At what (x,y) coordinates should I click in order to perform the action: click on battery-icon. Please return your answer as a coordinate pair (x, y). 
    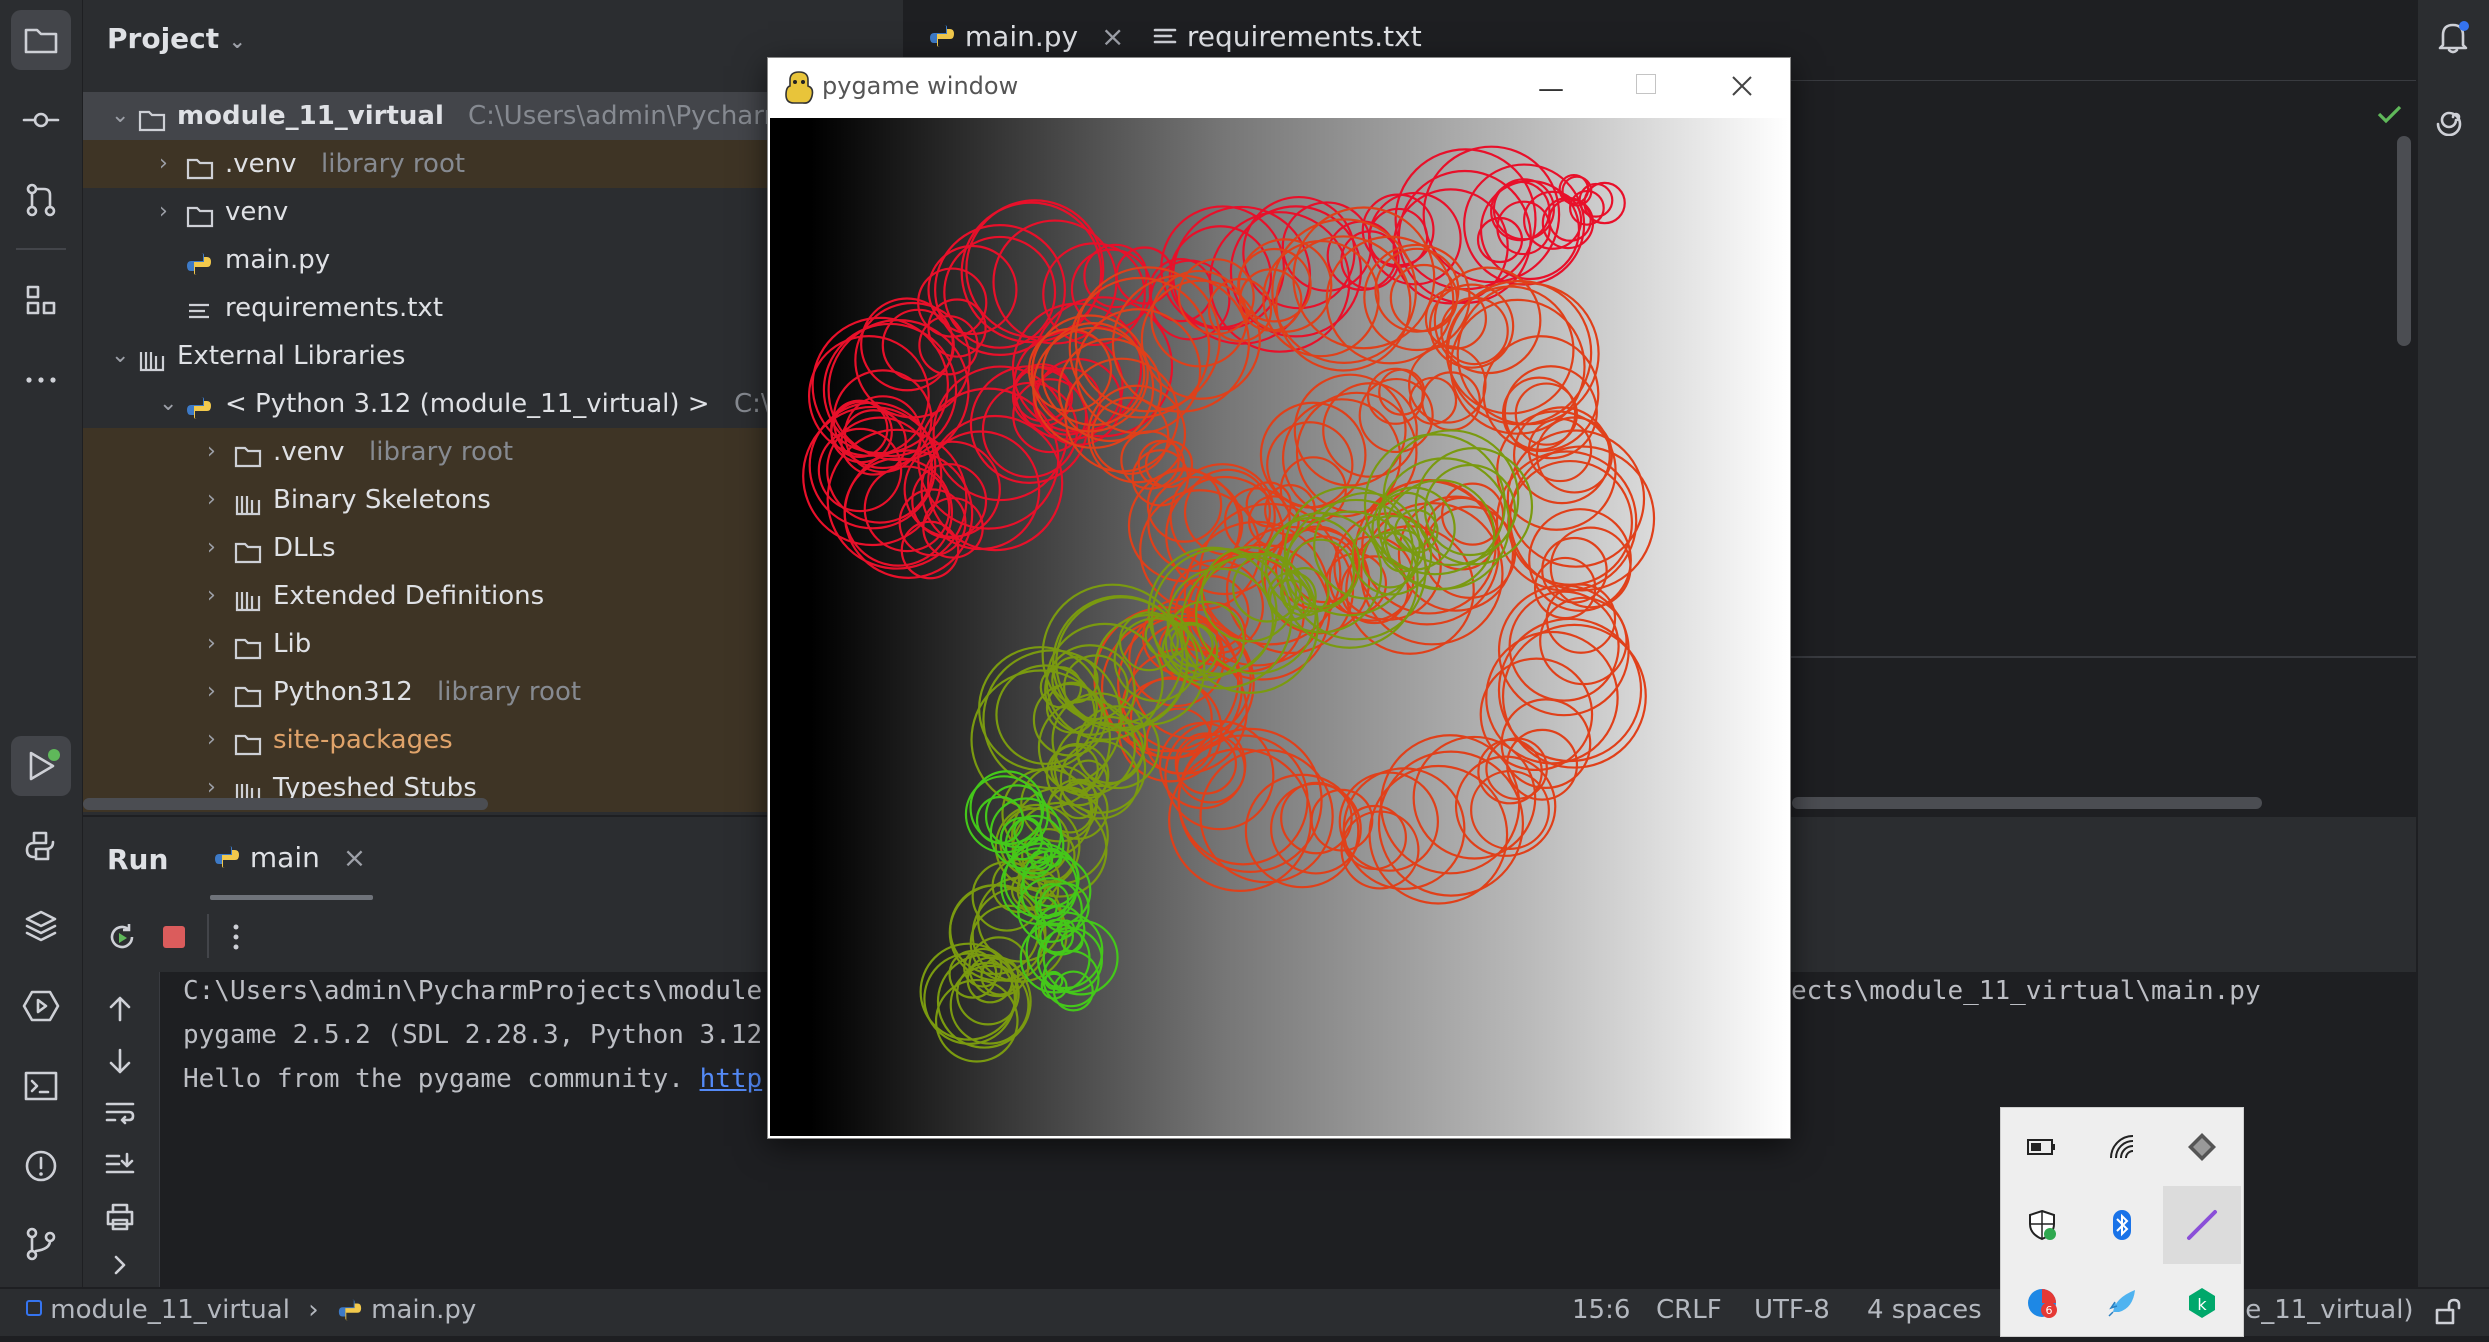
    Looking at the image, I should click on (2042, 1147).